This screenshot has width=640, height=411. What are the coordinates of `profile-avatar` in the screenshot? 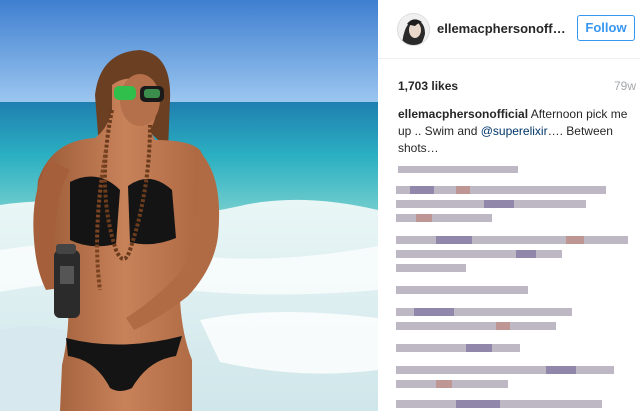 It's located at (413, 29).